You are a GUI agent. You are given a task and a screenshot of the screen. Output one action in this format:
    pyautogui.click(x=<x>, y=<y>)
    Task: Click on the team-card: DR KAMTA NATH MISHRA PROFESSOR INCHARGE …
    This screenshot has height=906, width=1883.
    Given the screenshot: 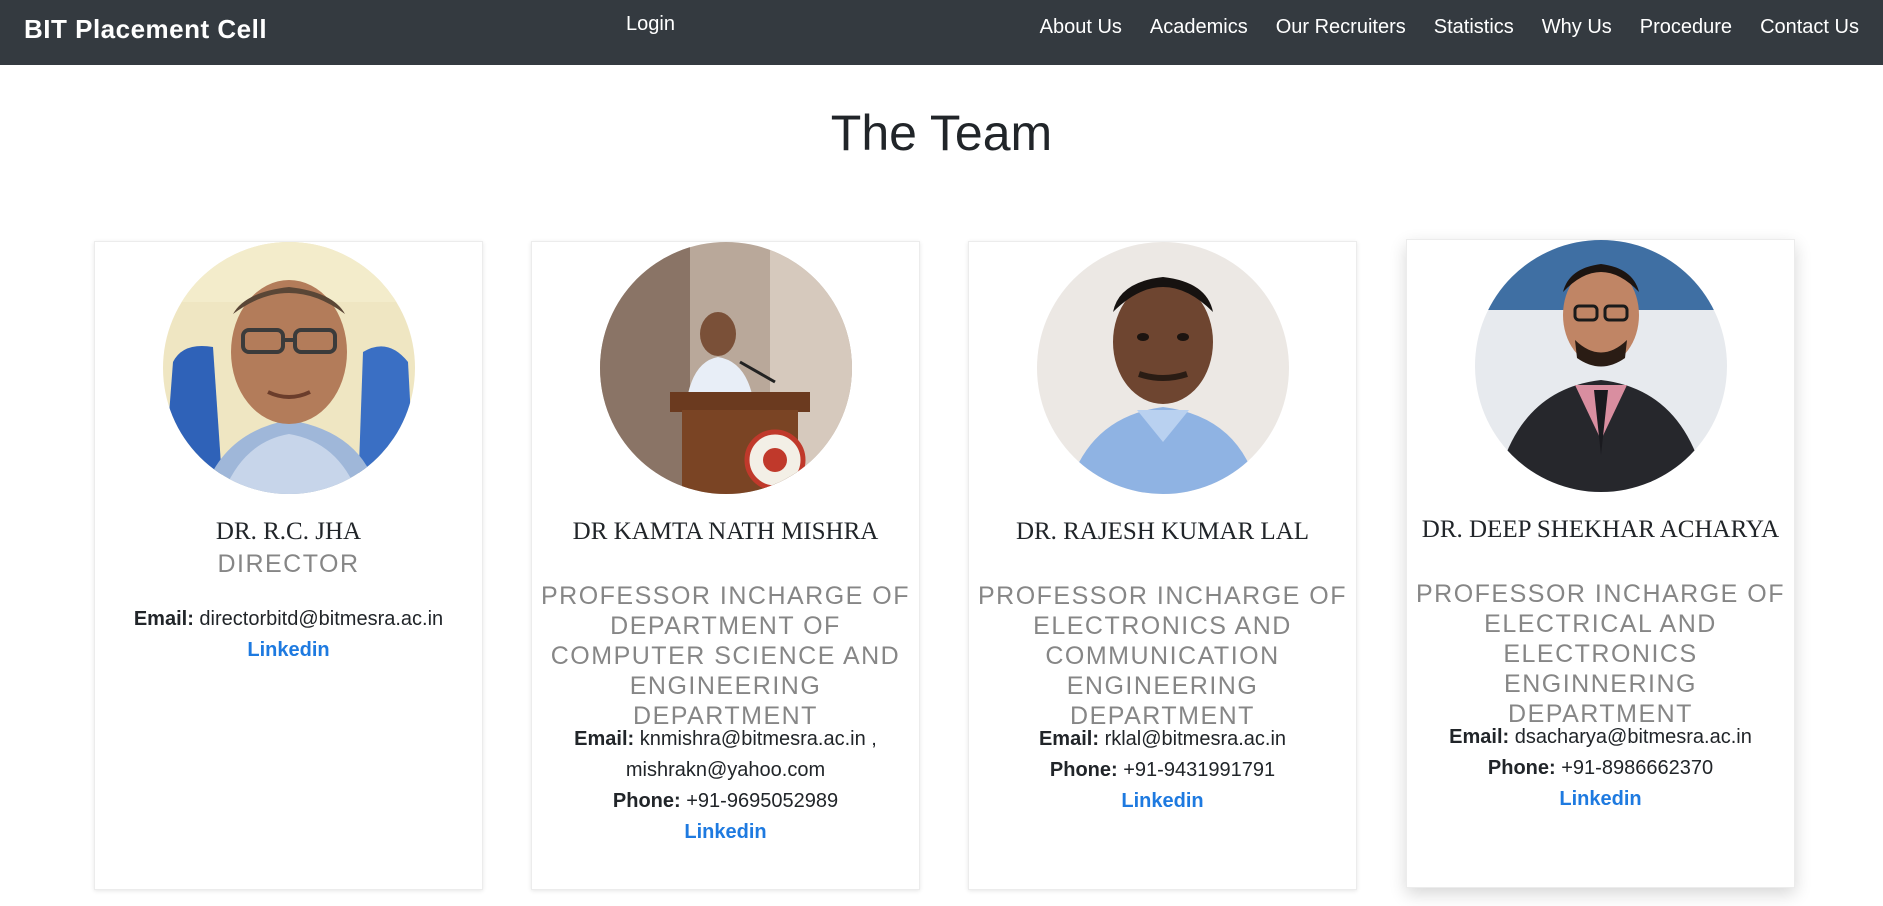 What is the action you would take?
    pyautogui.click(x=725, y=565)
    